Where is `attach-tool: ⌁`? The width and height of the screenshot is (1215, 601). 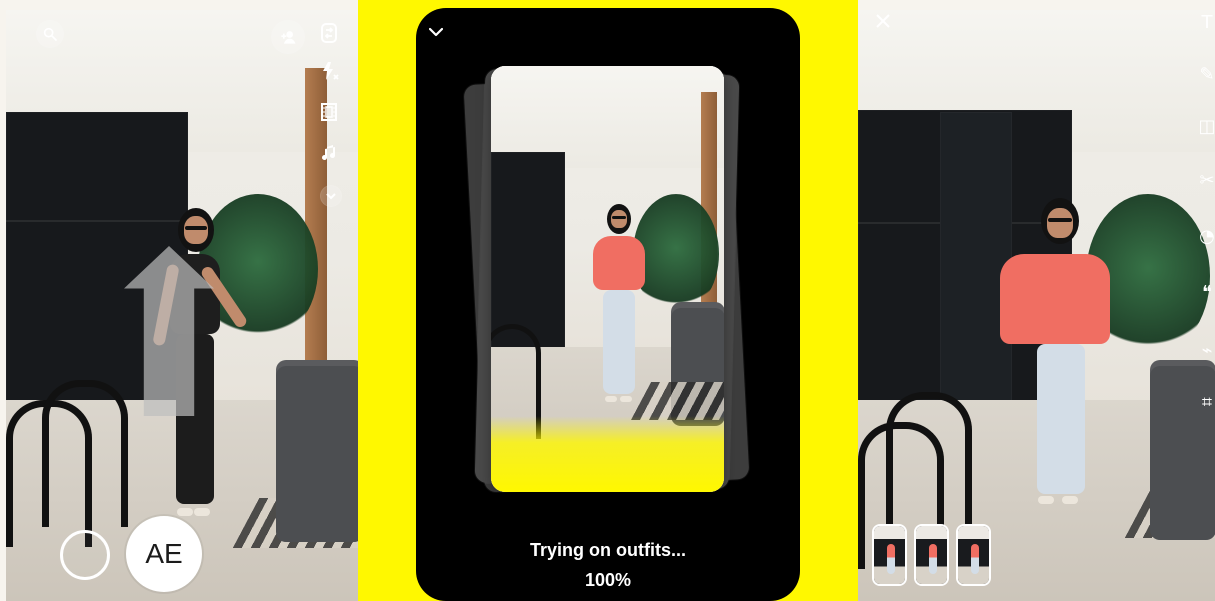
attach-tool: ⌁ is located at coordinates (1207, 350).